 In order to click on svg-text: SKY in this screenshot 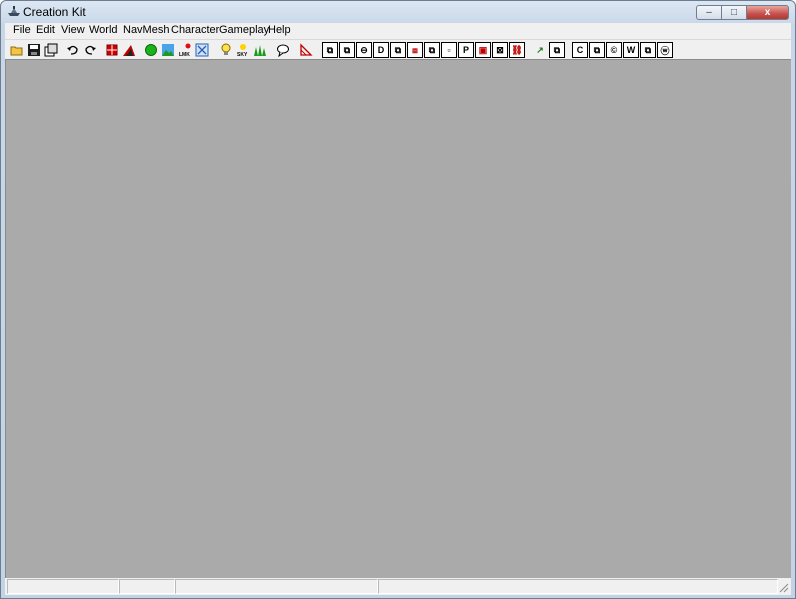, I will do `click(242, 54)`.